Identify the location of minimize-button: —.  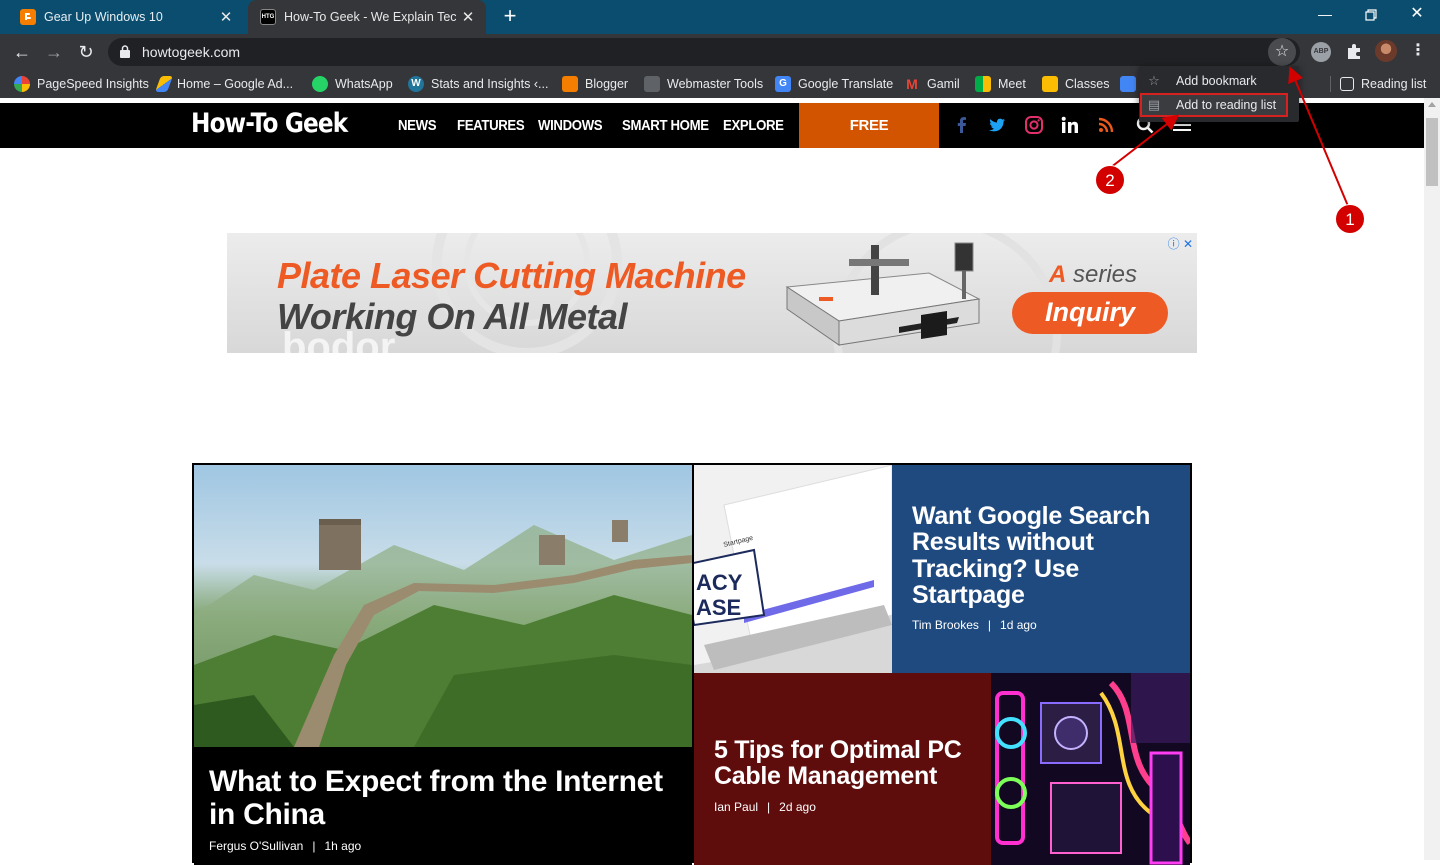
(1325, 15).